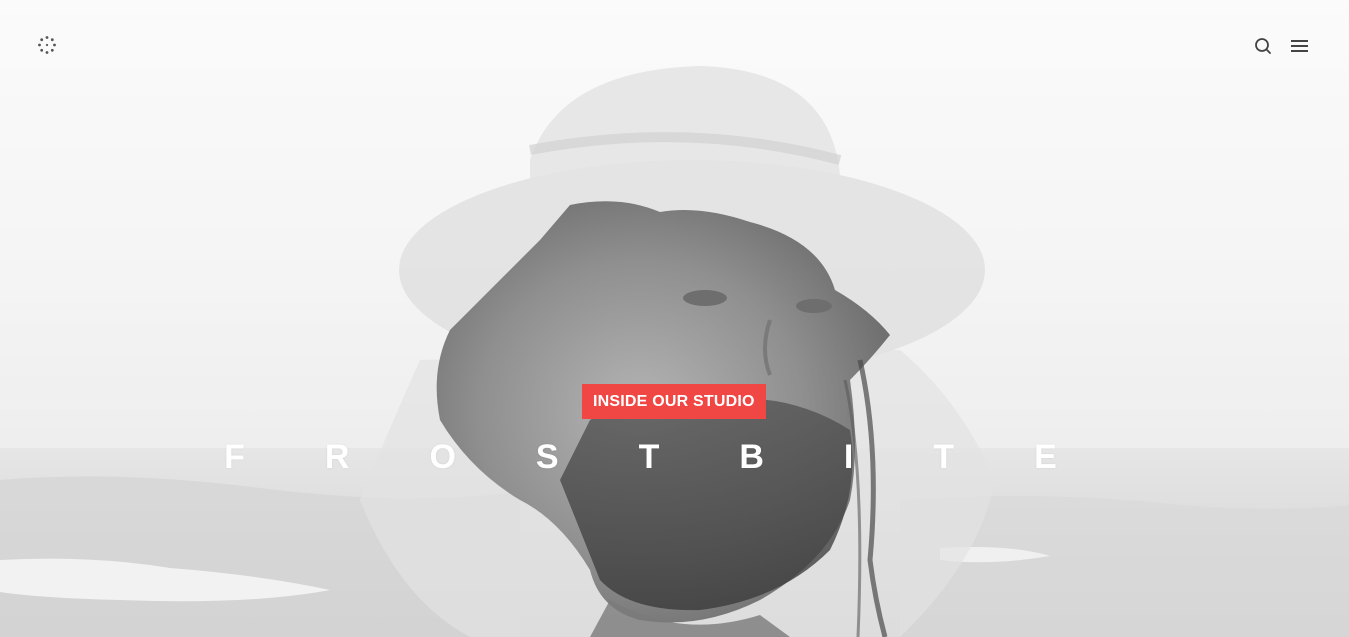 This screenshot has height=637, width=1349. Describe the element at coordinates (1281, 46) in the screenshot. I see `header-icons` at that location.